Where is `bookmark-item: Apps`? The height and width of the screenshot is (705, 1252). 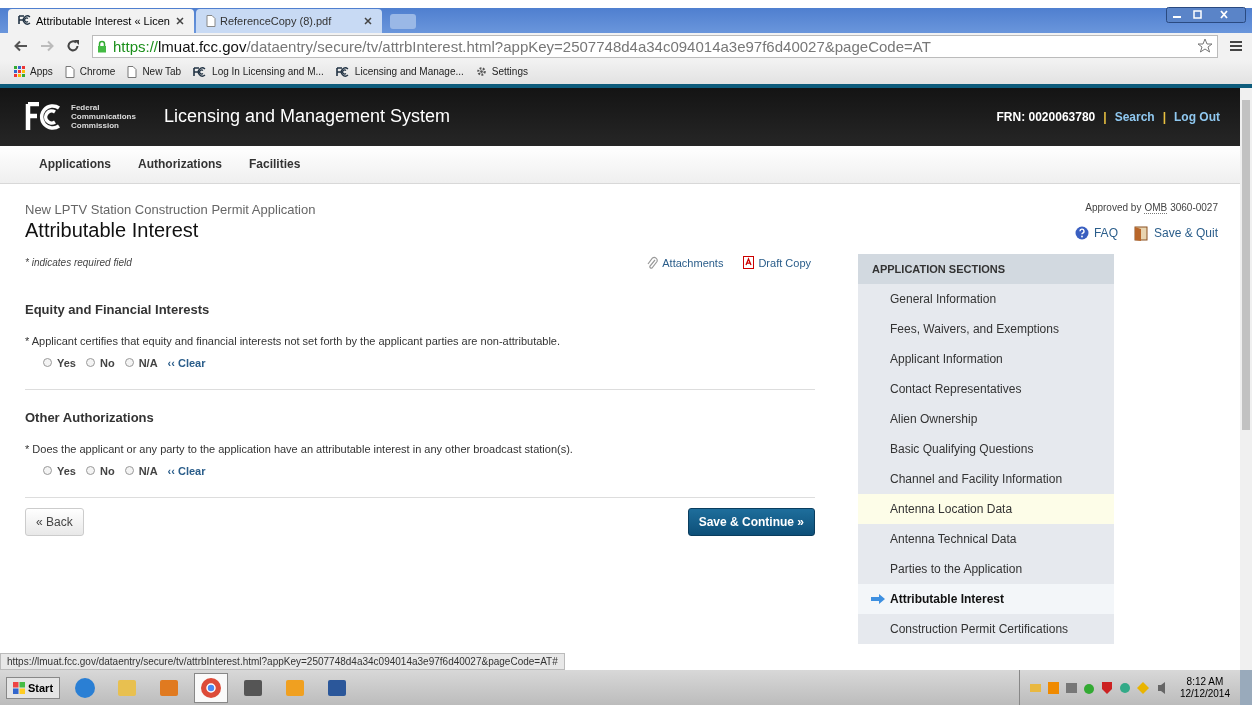 bookmark-item: Apps is located at coordinates (33, 72).